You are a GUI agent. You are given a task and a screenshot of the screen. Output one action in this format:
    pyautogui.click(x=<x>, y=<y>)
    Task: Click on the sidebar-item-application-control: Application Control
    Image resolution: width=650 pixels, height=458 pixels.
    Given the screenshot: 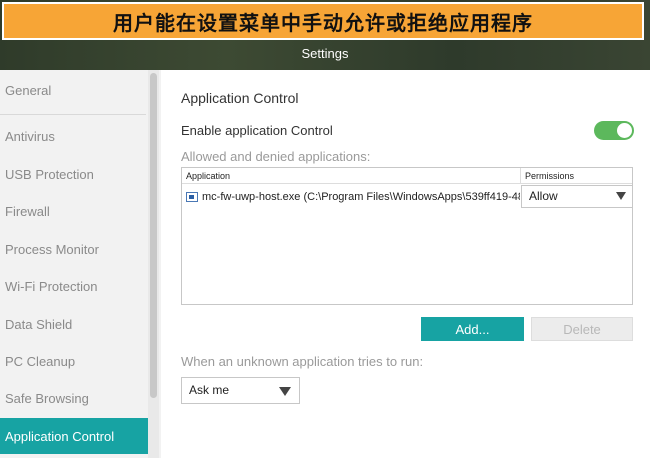 What is the action you would take?
    pyautogui.click(x=74, y=436)
    